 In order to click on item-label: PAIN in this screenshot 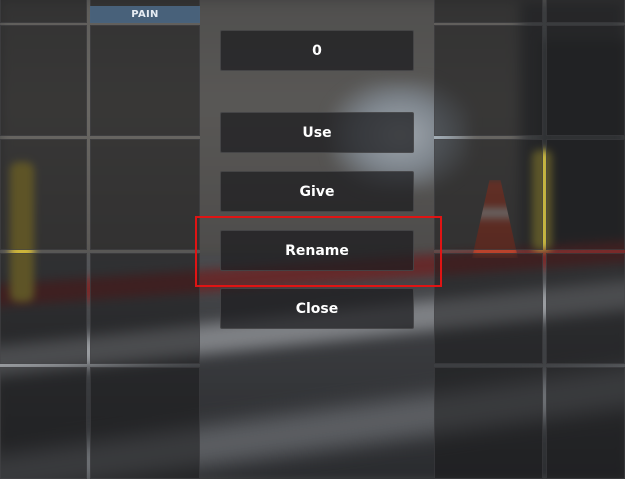, I will do `click(145, 14)`.